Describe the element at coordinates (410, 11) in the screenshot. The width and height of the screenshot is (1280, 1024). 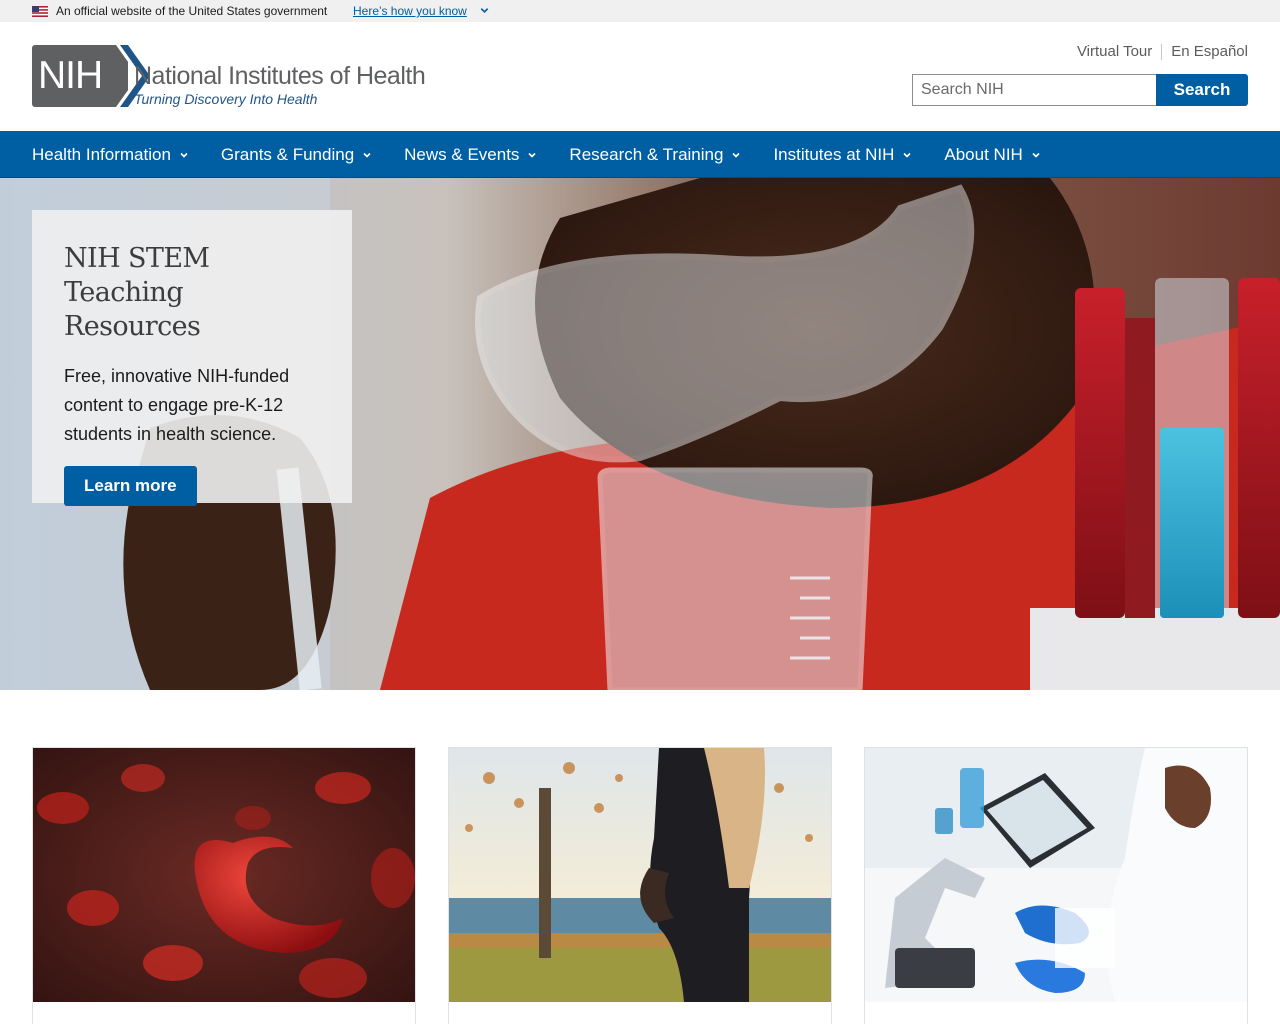
I see `heres-how-you-know-link: Here’s how you know` at that location.